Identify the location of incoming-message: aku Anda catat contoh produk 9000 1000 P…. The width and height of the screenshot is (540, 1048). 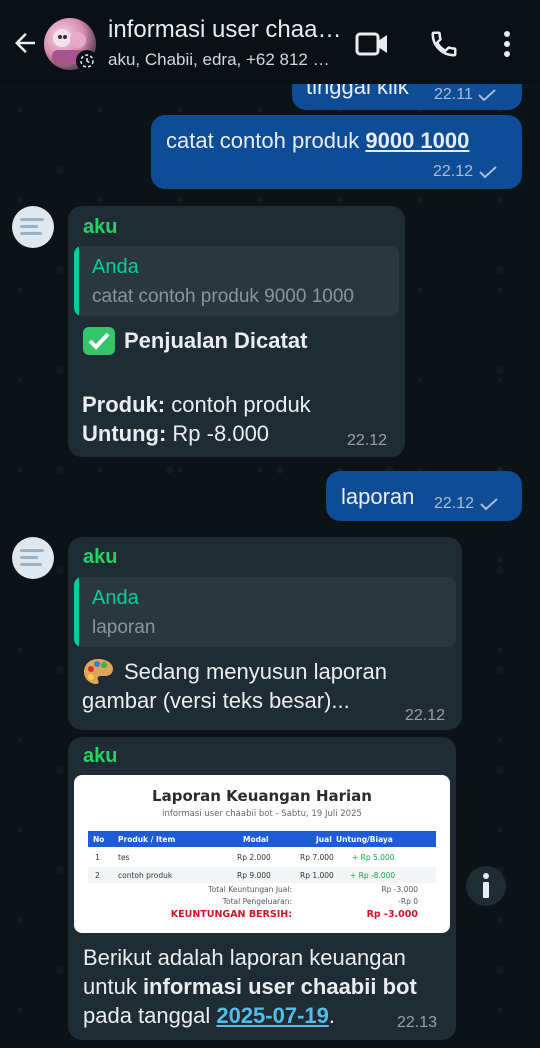
(236, 331).